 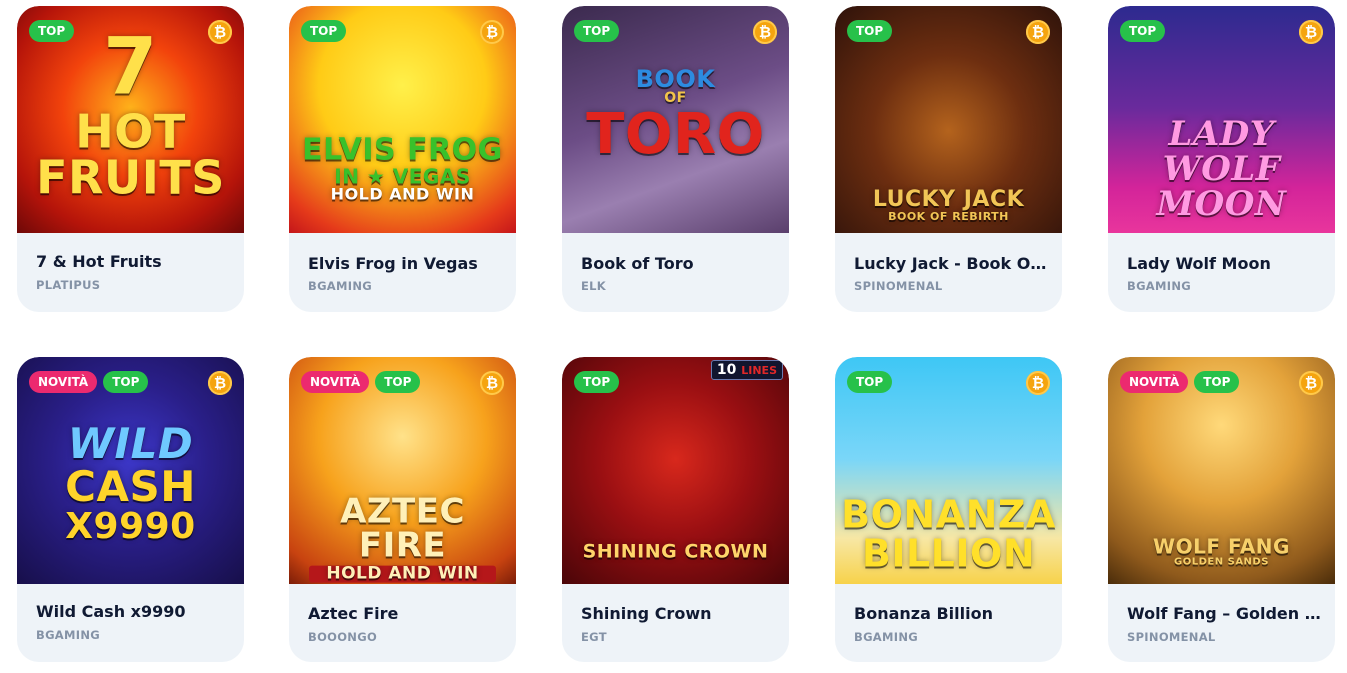 What do you see at coordinates (593, 286) in the screenshot?
I see `game-provider: ELK` at bounding box center [593, 286].